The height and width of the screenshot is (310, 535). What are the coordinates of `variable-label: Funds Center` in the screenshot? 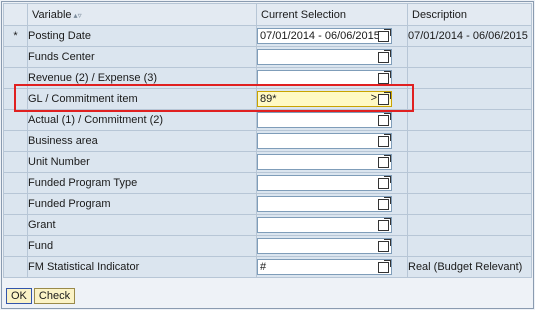 It's located at (142, 57).